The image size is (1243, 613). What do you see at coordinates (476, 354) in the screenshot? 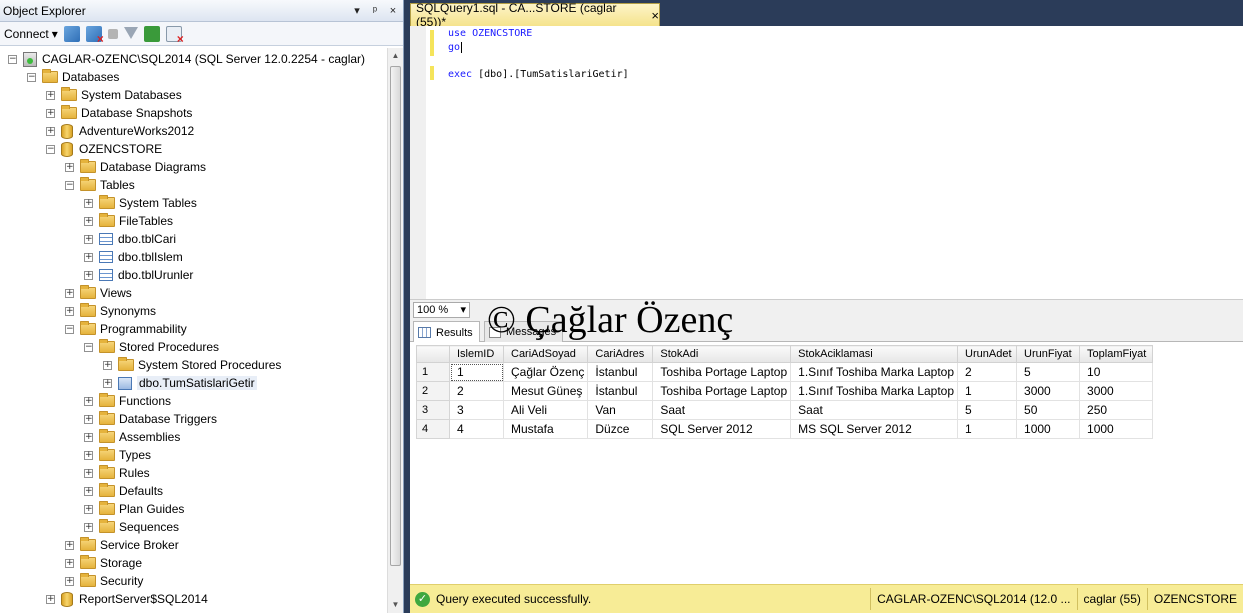
I see `column-header: IslemID` at bounding box center [476, 354].